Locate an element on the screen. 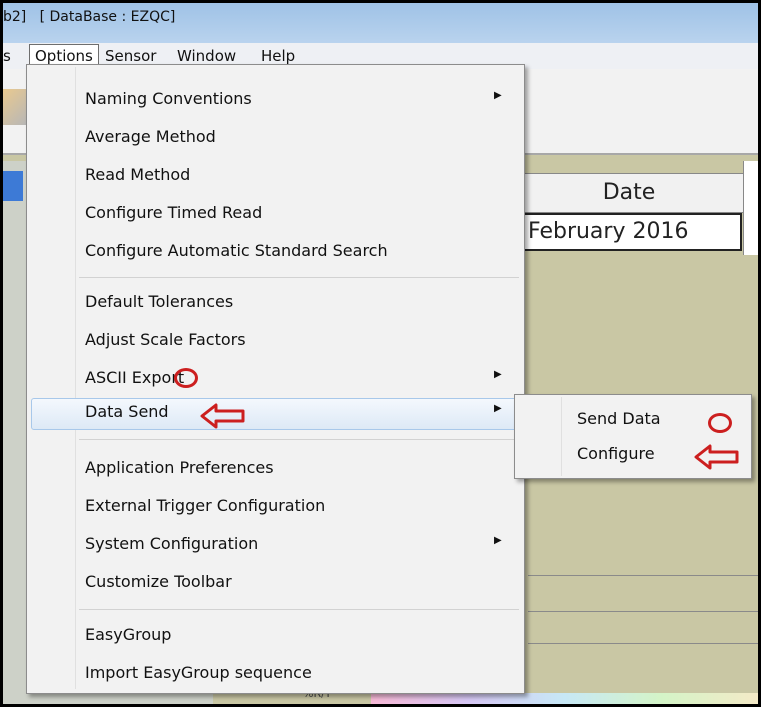  window-title: b2] [ DataBase : EZQC] is located at coordinates (89, 17).